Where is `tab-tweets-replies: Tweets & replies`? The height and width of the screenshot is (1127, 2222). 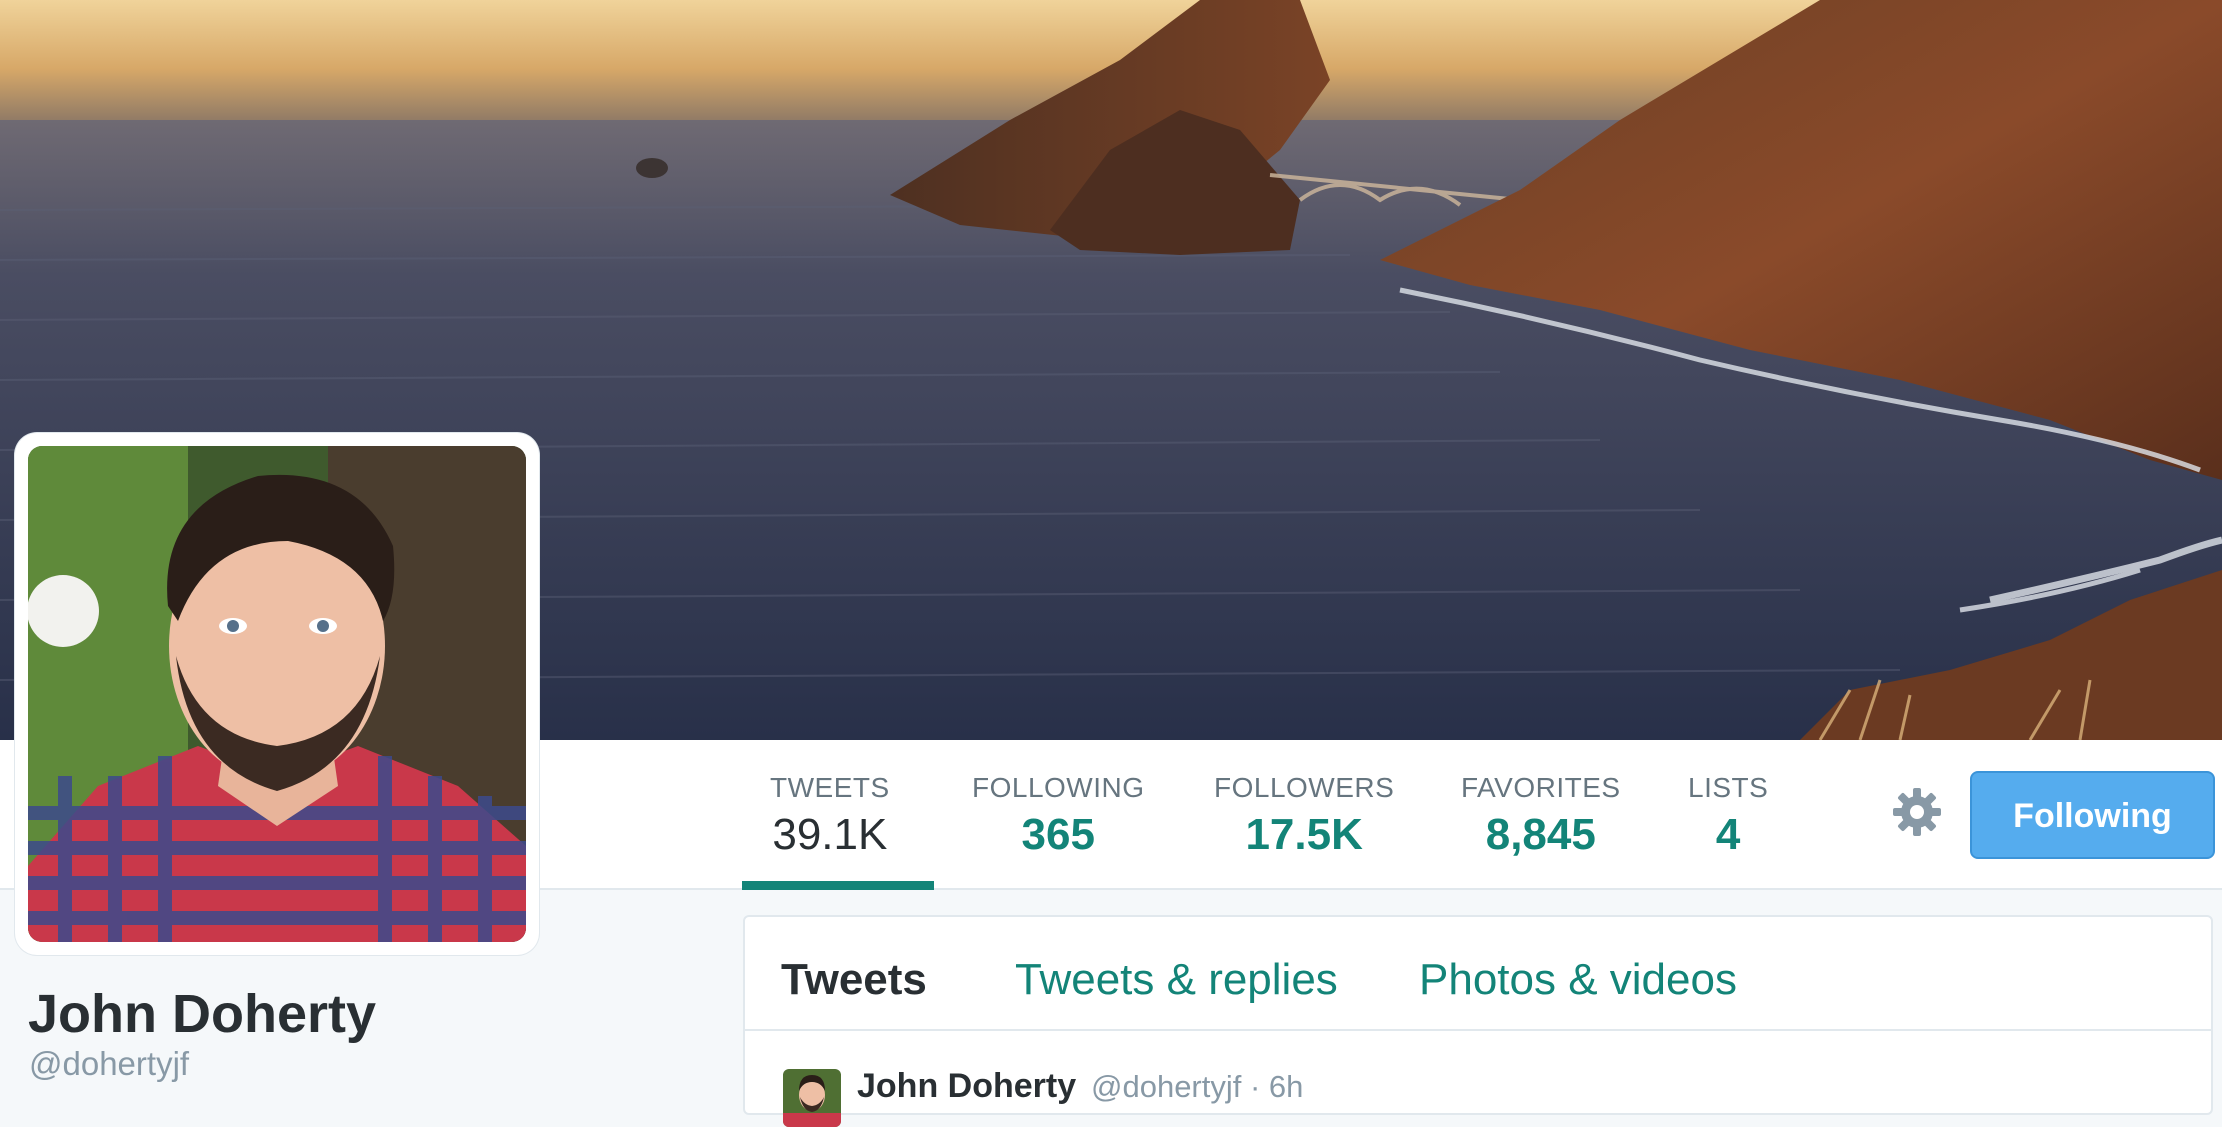
tab-tweets-replies: Tweets & replies is located at coordinates (1176, 980).